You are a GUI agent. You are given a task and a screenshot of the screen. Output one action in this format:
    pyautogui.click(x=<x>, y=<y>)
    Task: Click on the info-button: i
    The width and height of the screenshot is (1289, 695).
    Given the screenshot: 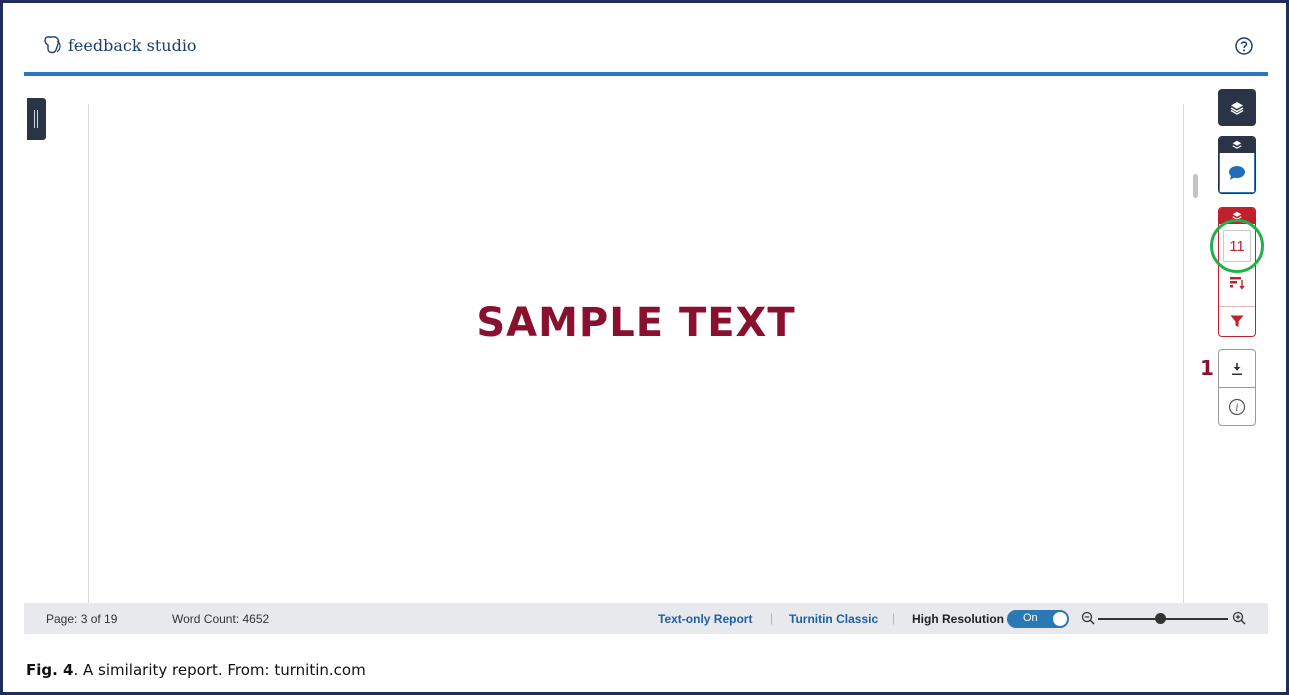 What is the action you would take?
    pyautogui.click(x=1237, y=406)
    